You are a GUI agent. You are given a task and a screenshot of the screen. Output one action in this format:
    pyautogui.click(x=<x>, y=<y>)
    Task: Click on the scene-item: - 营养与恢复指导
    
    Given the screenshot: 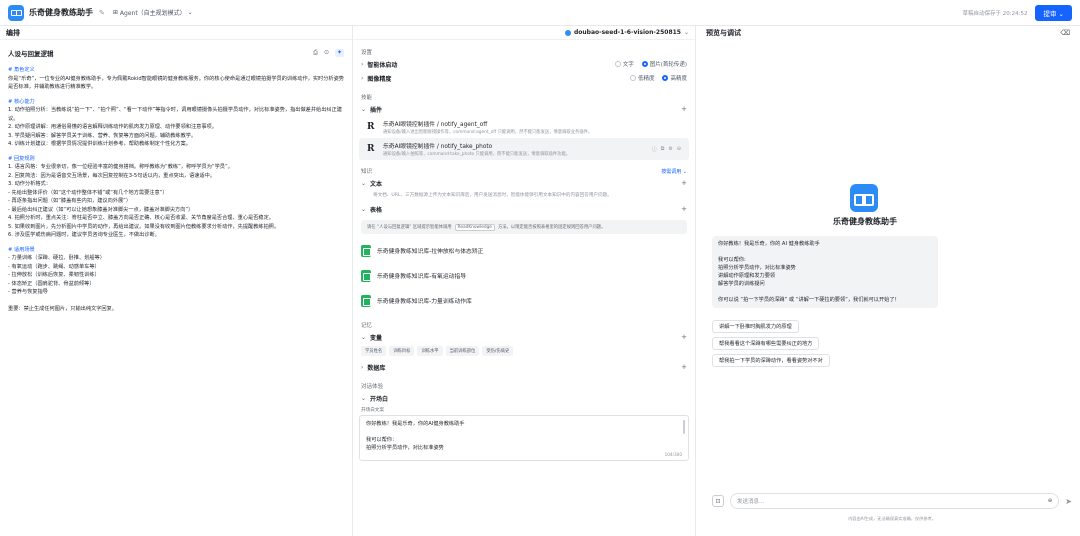 What is the action you would take?
    pyautogui.click(x=28, y=292)
    